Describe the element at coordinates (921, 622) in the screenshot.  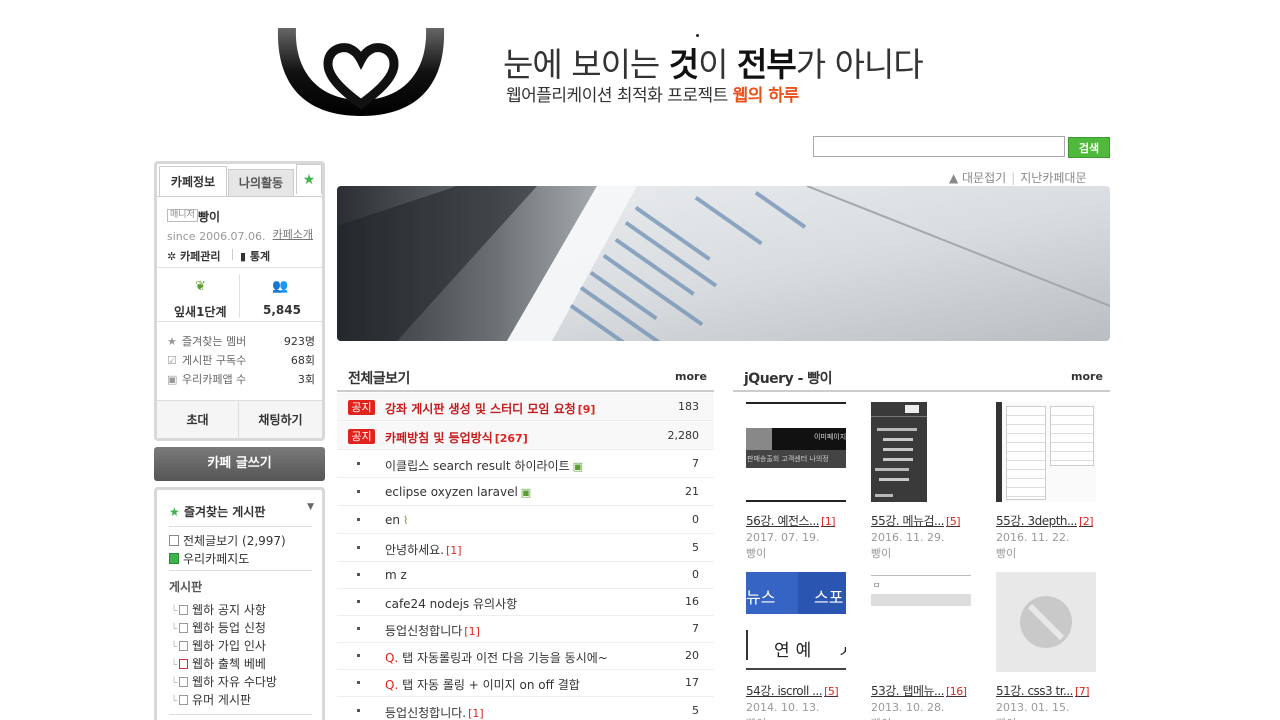
I see `gallery-thumbnail: ㅁ` at that location.